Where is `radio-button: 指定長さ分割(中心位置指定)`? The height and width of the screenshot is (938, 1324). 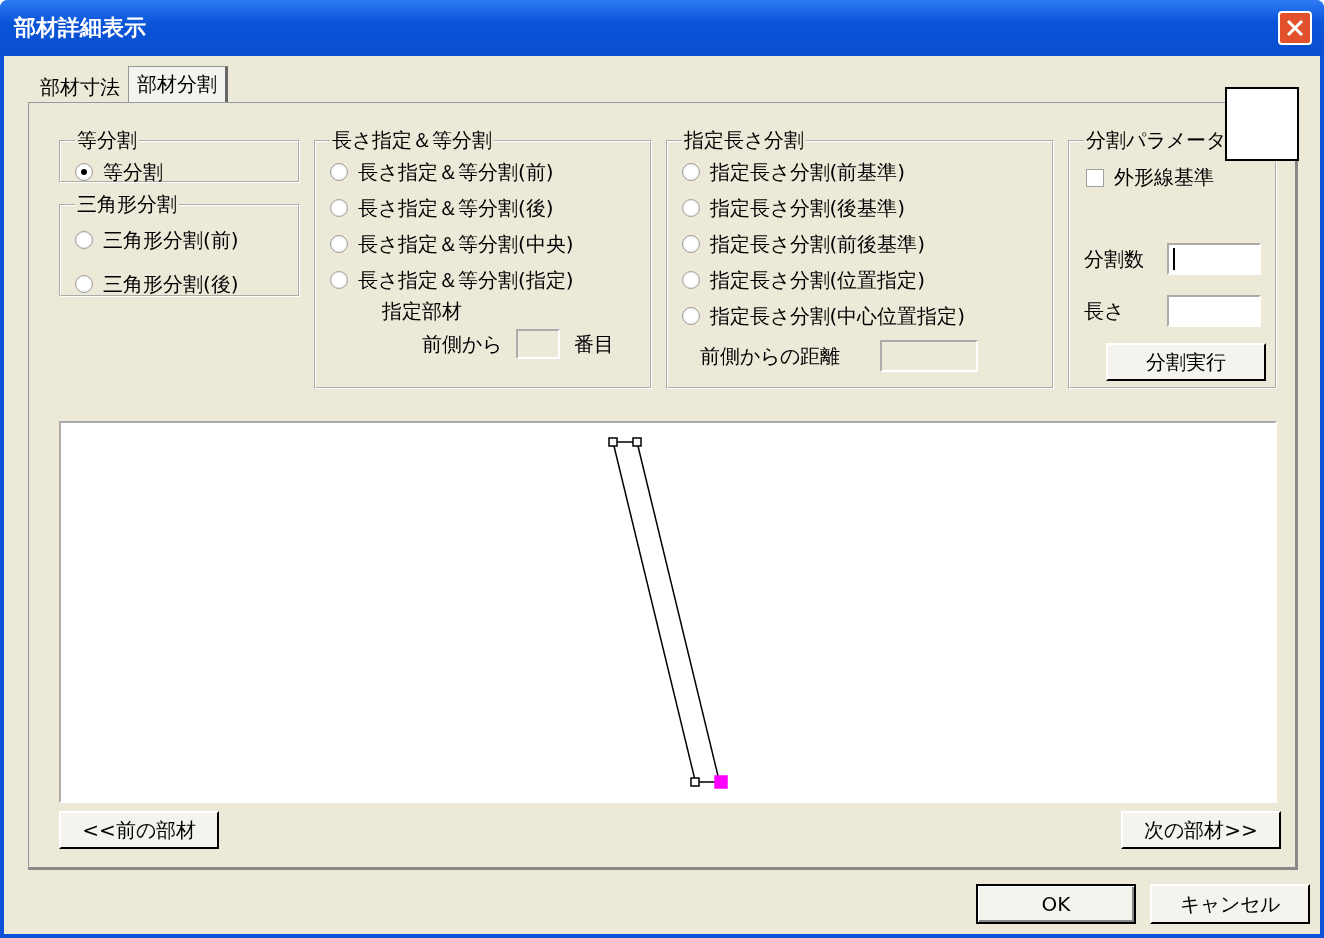
radio-button: 指定長さ分割(中心位置指定) is located at coordinates (866, 316).